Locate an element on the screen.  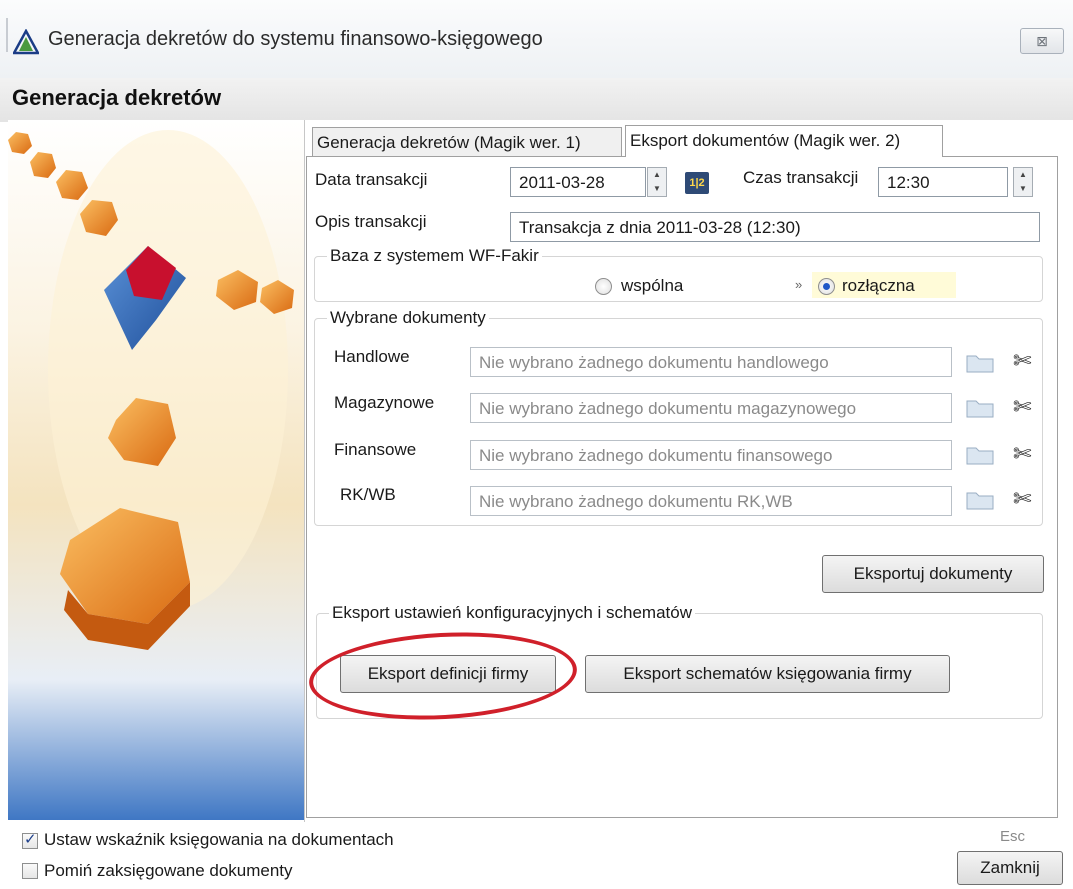
date-label: Data transakcji is located at coordinates (371, 179).